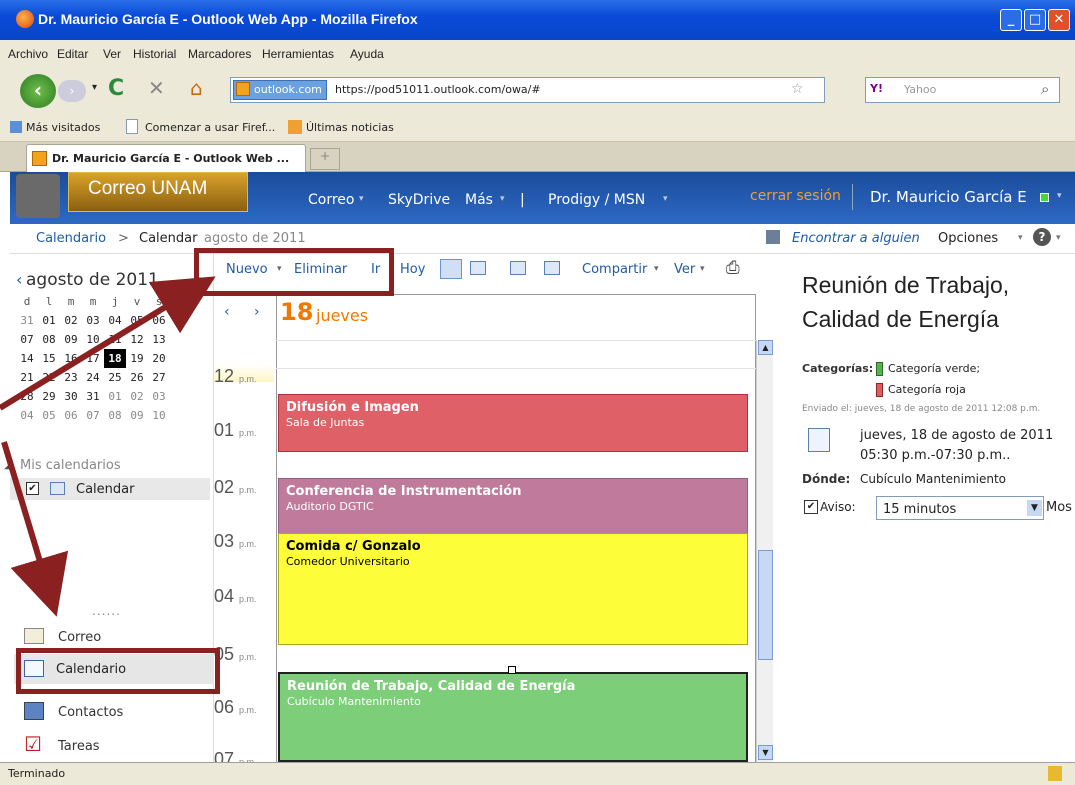 Image resolution: width=1075 pixels, height=785 pixels. I want to click on annotation-arrow-toolbar, so click(108, 343).